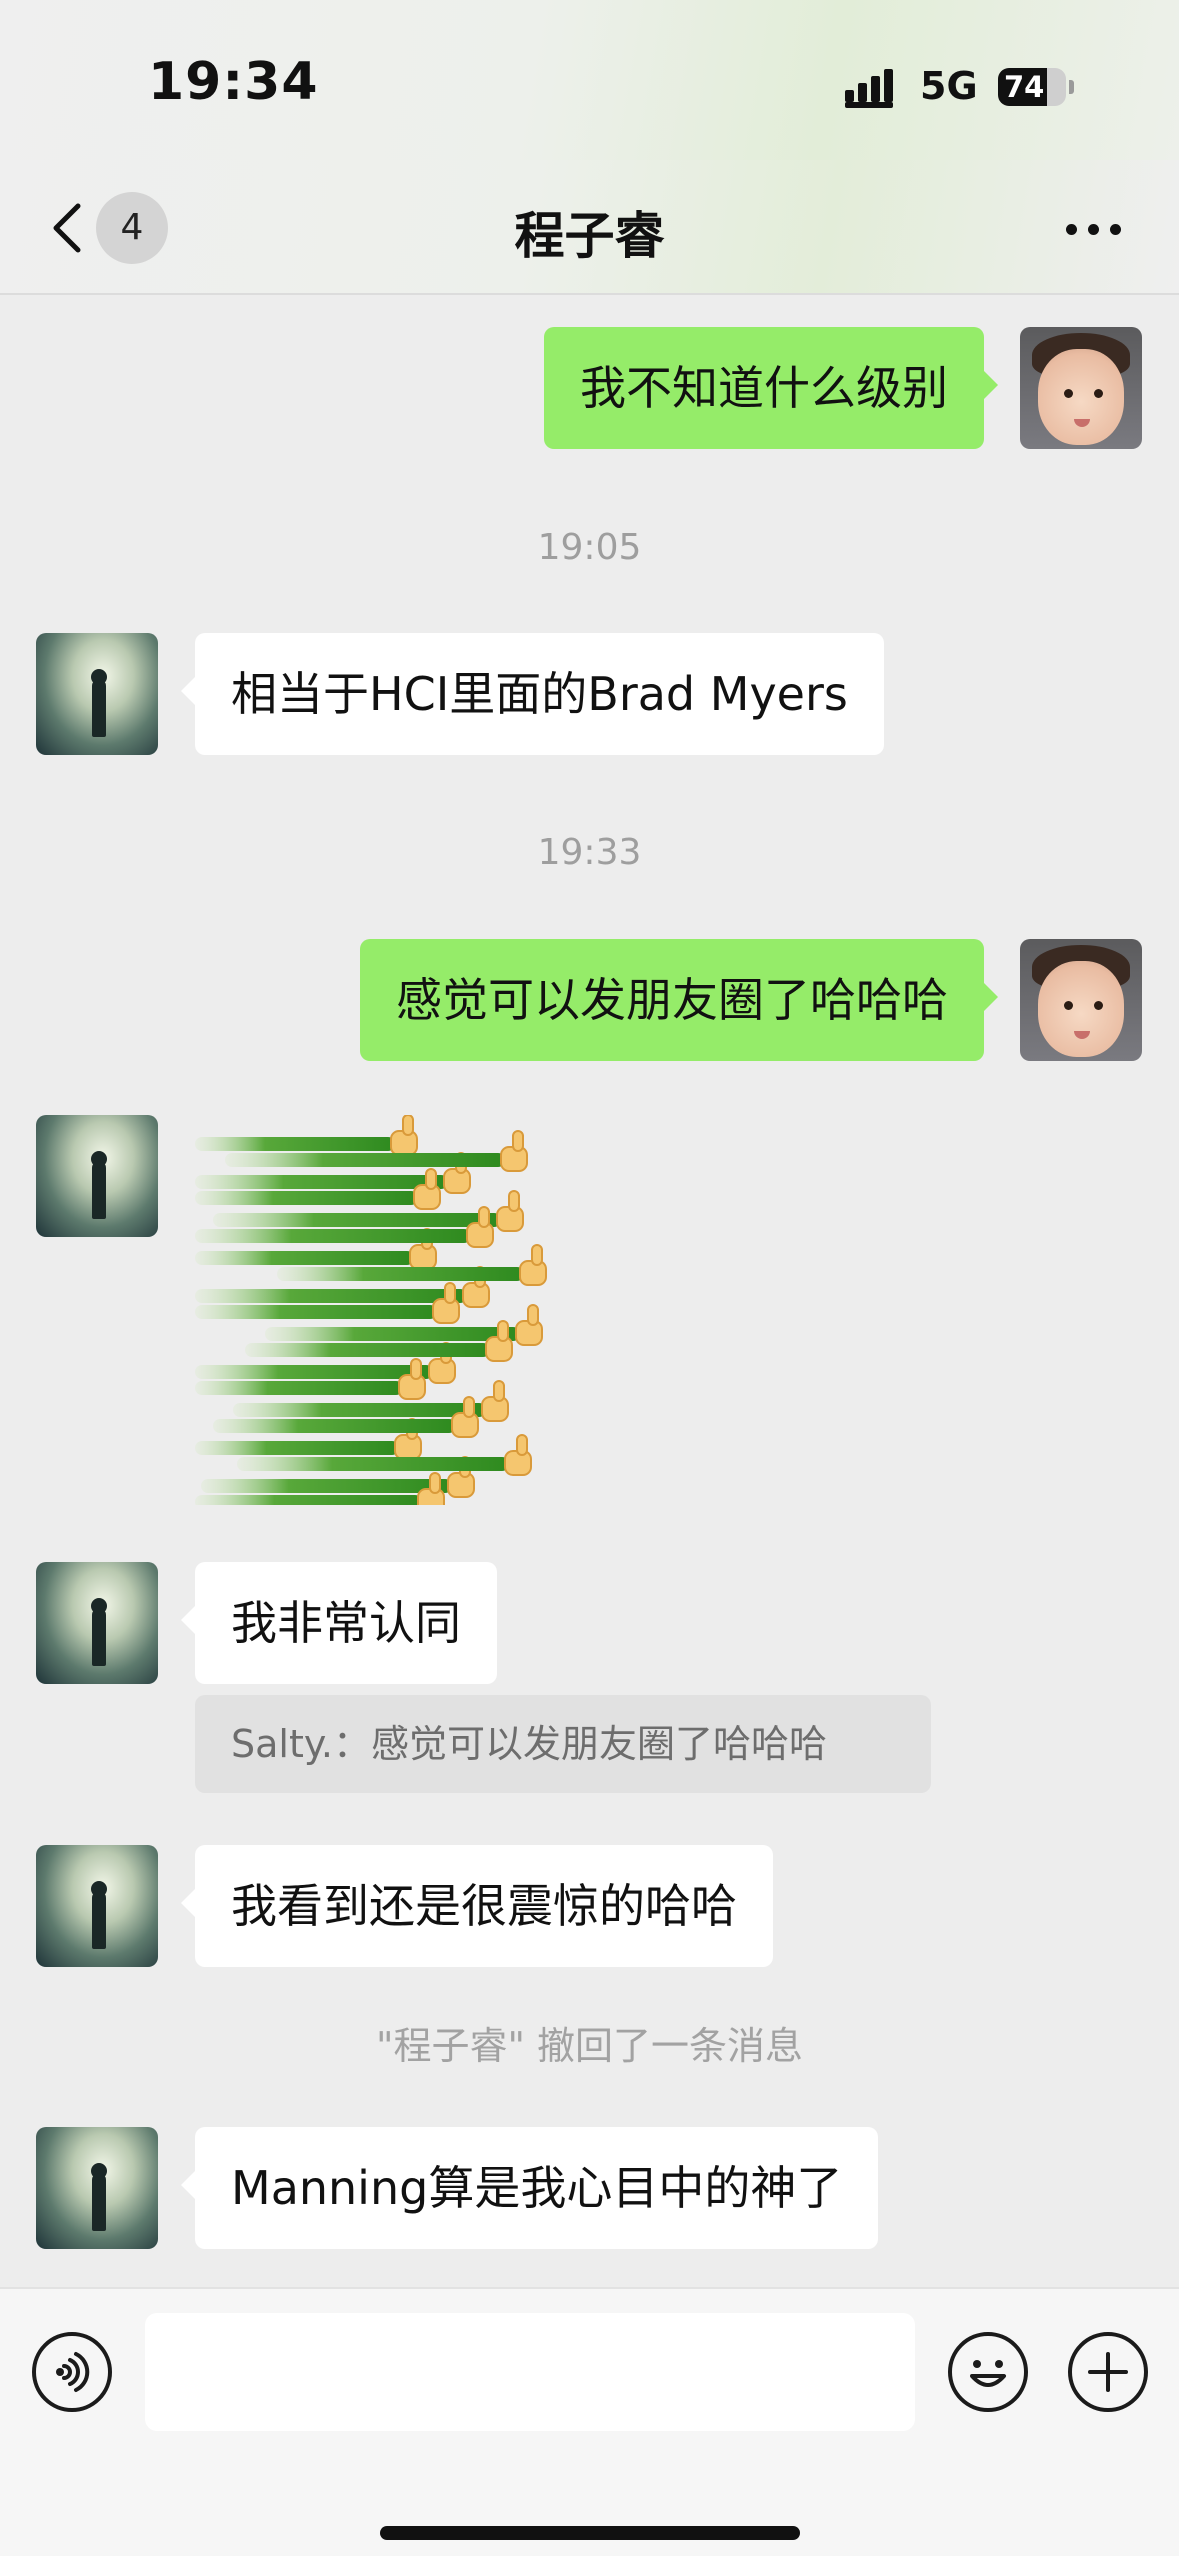 The image size is (1179, 2556). I want to click on chat-input-bar, so click(589, 2421).